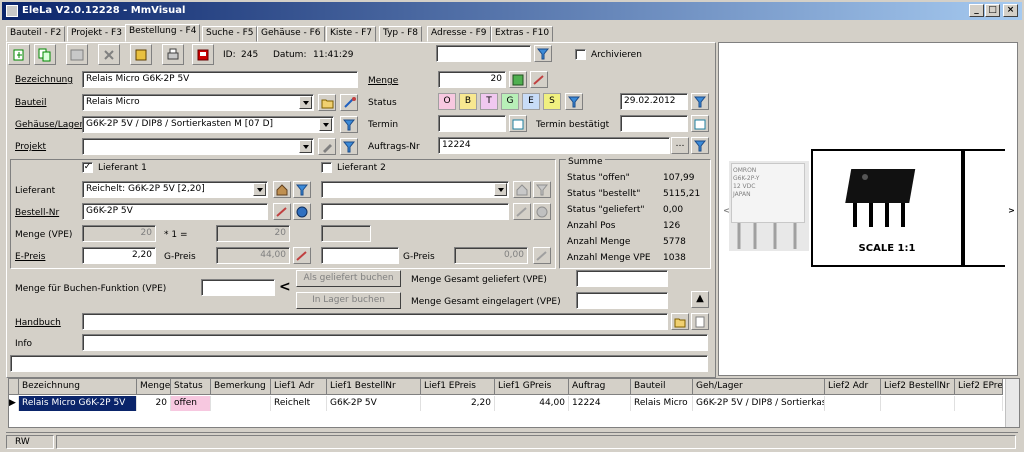 This screenshot has height=452, width=1024. Describe the element at coordinates (918, 387) in the screenshot. I see `column-header: Lief2 BestellNr` at that location.